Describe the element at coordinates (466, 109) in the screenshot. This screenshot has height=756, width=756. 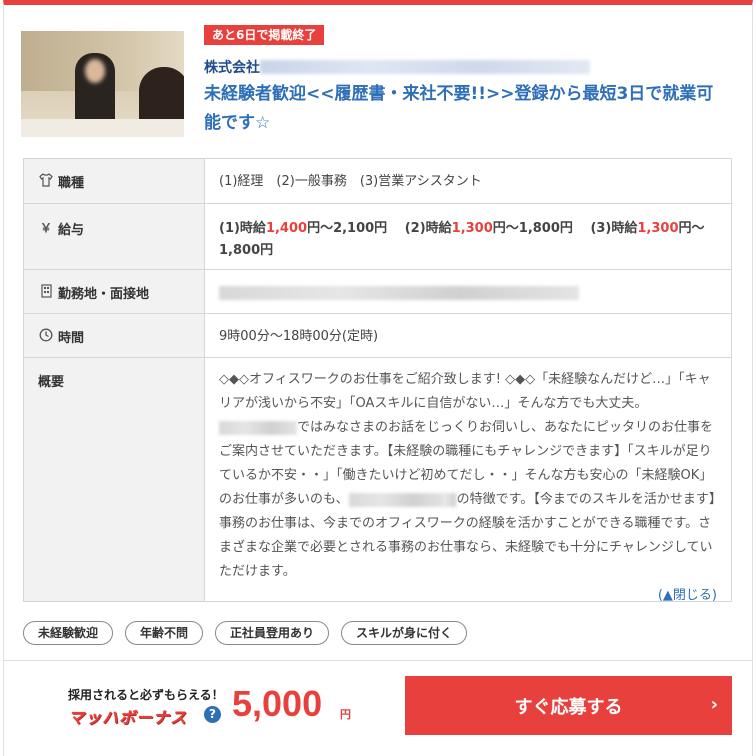
I see `job-title: 未経験者歓迎<<履歴書・来社不要!!>>登録から最短3日で就業可能です☆` at that location.